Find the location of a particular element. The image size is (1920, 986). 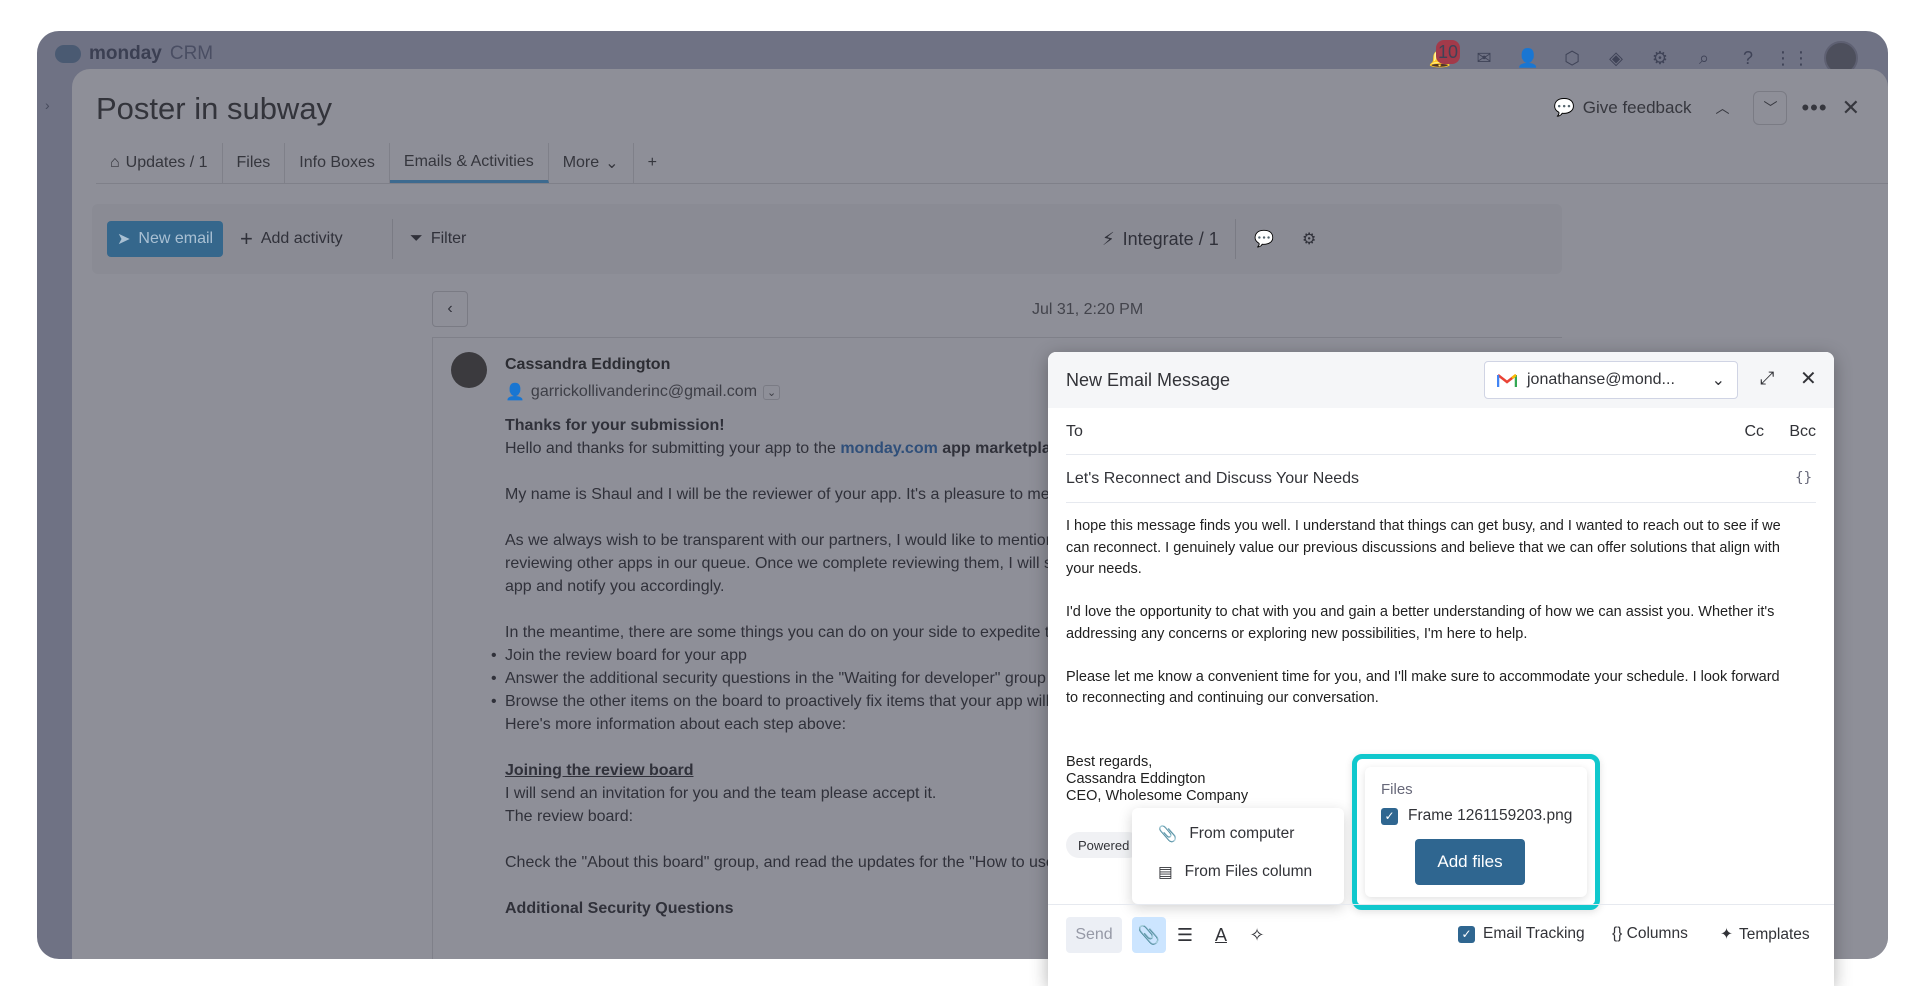

email-tracking-toggle: ✓ Email Tracking is located at coordinates (1521, 934).